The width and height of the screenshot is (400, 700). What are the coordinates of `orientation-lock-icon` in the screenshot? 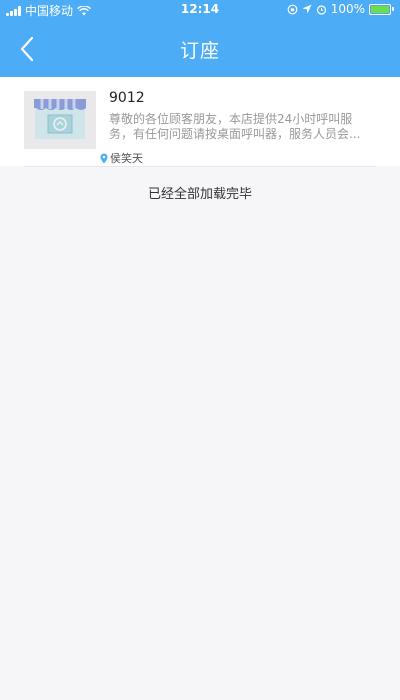 It's located at (292, 9).